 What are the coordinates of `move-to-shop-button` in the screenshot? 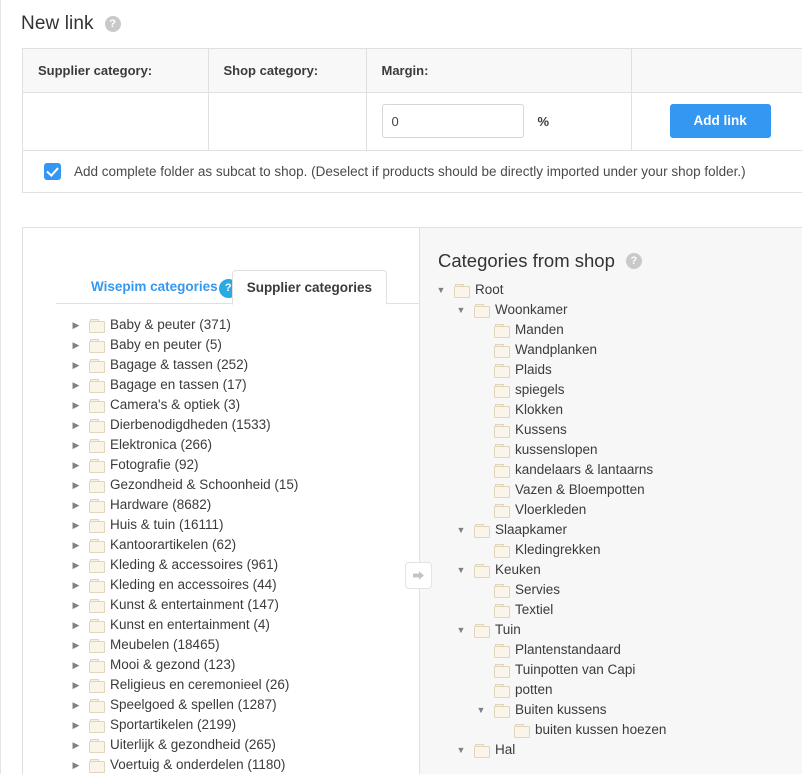 It's located at (418, 575).